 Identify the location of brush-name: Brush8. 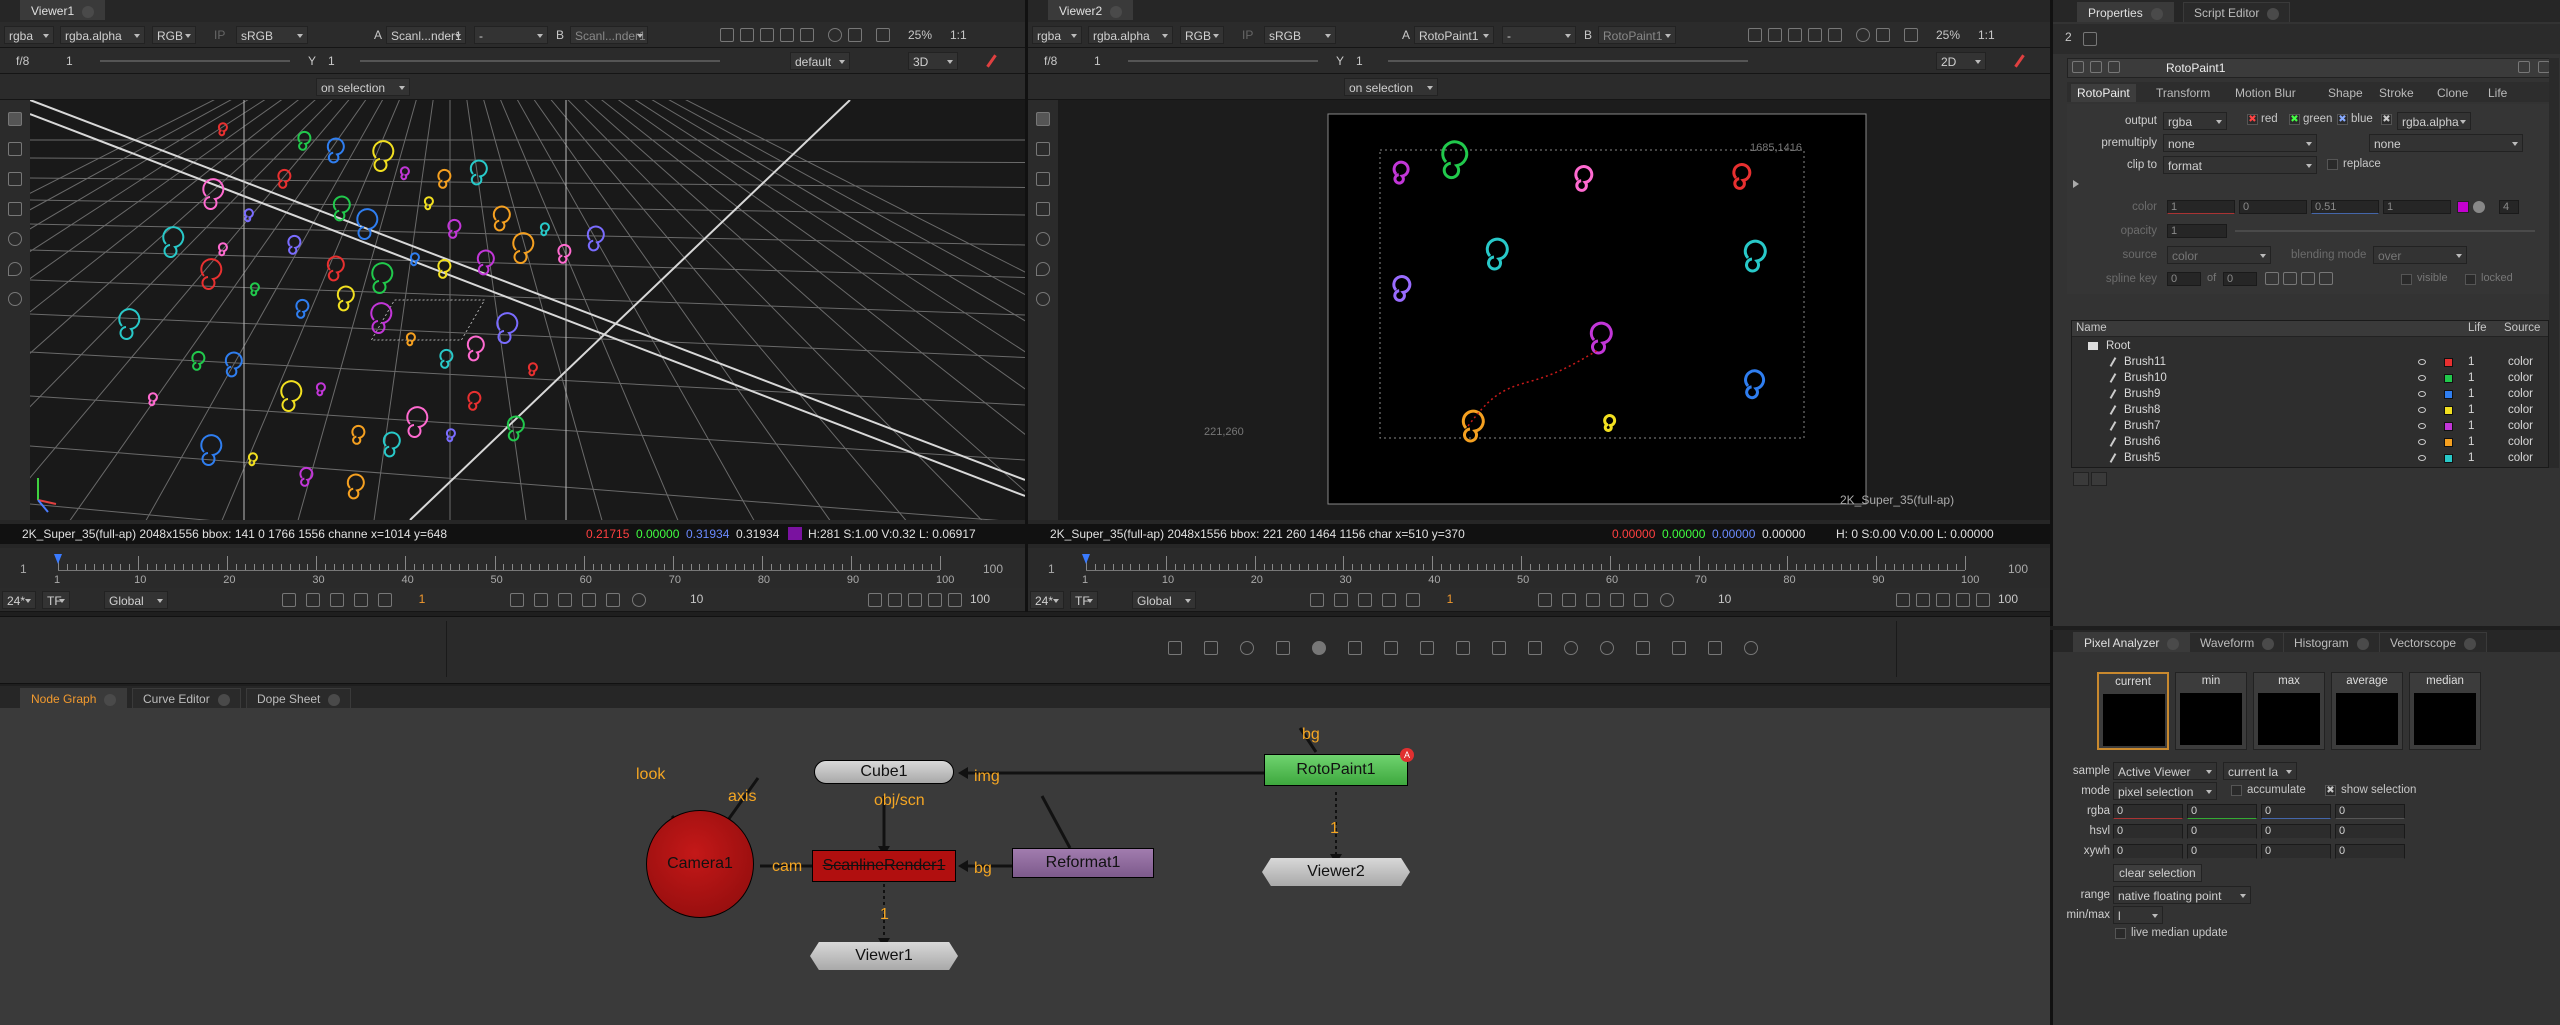
(2142, 410).